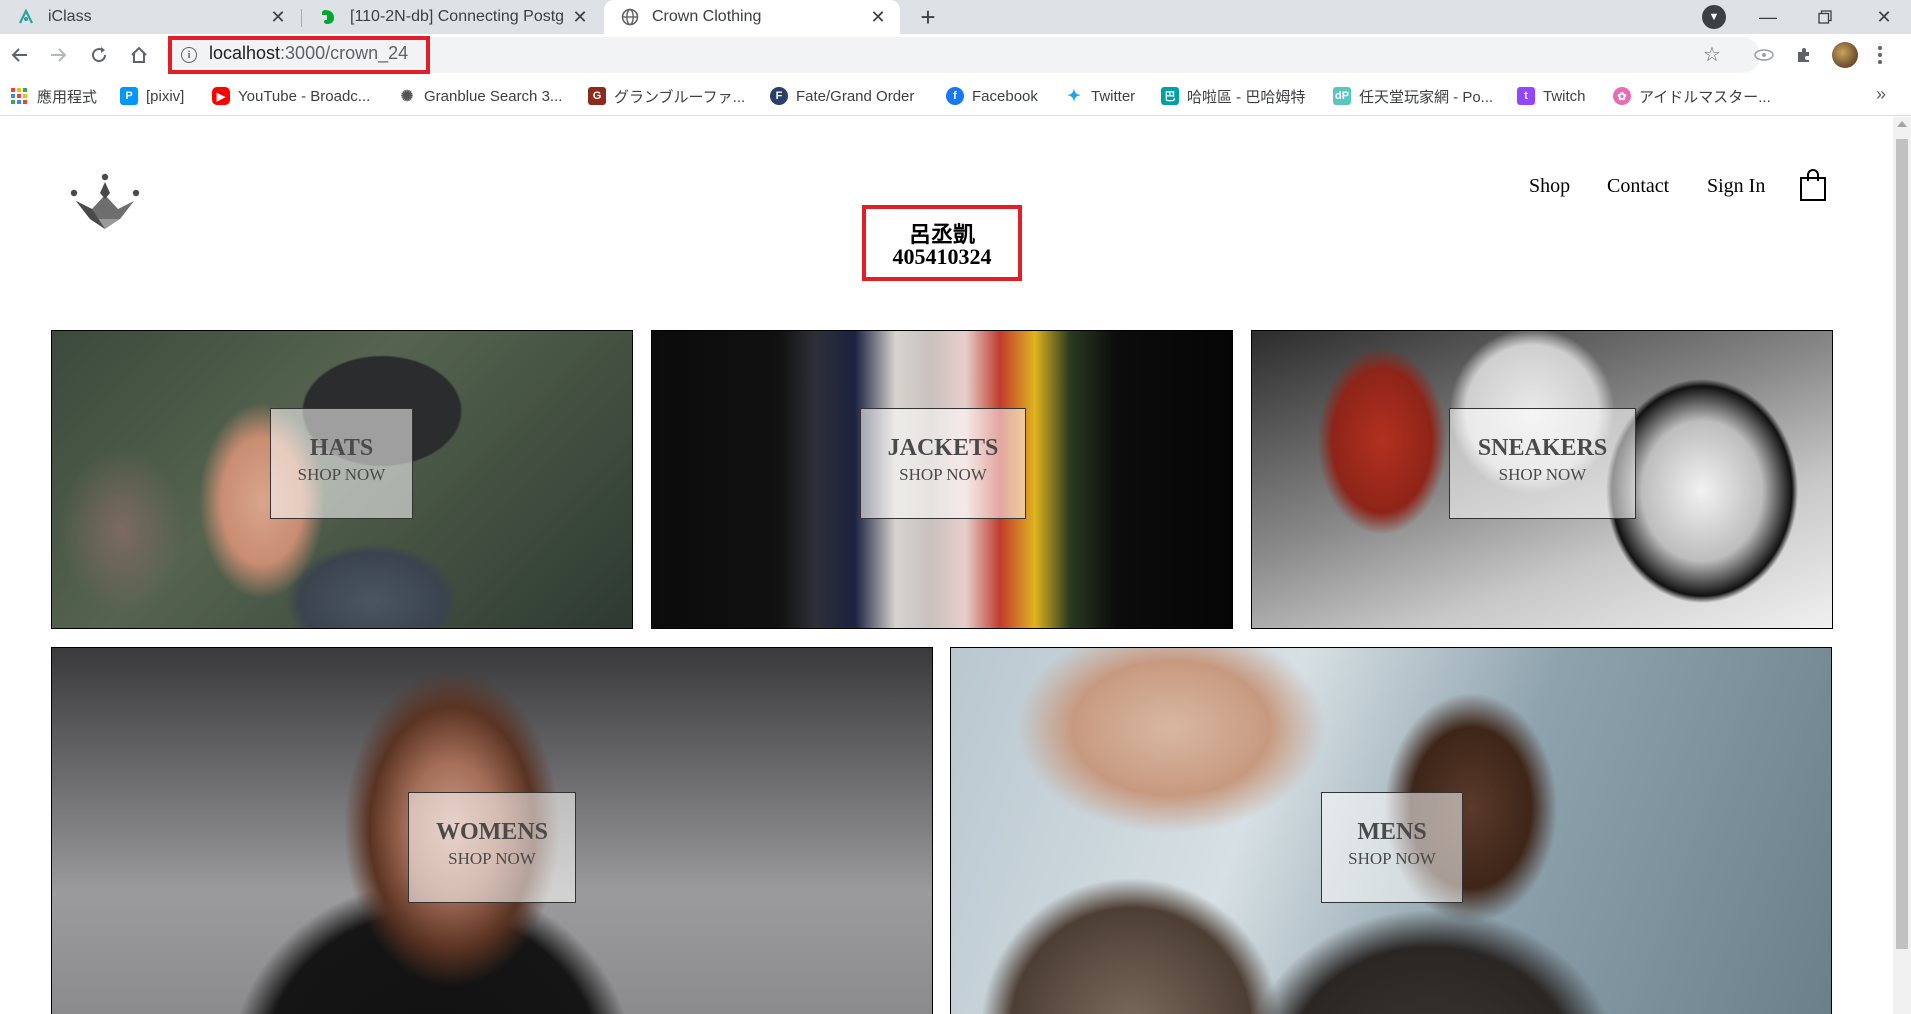 This screenshot has height=1014, width=1911. Describe the element at coordinates (1074, 96) in the screenshot. I see `twitter-icon: ✦` at that location.